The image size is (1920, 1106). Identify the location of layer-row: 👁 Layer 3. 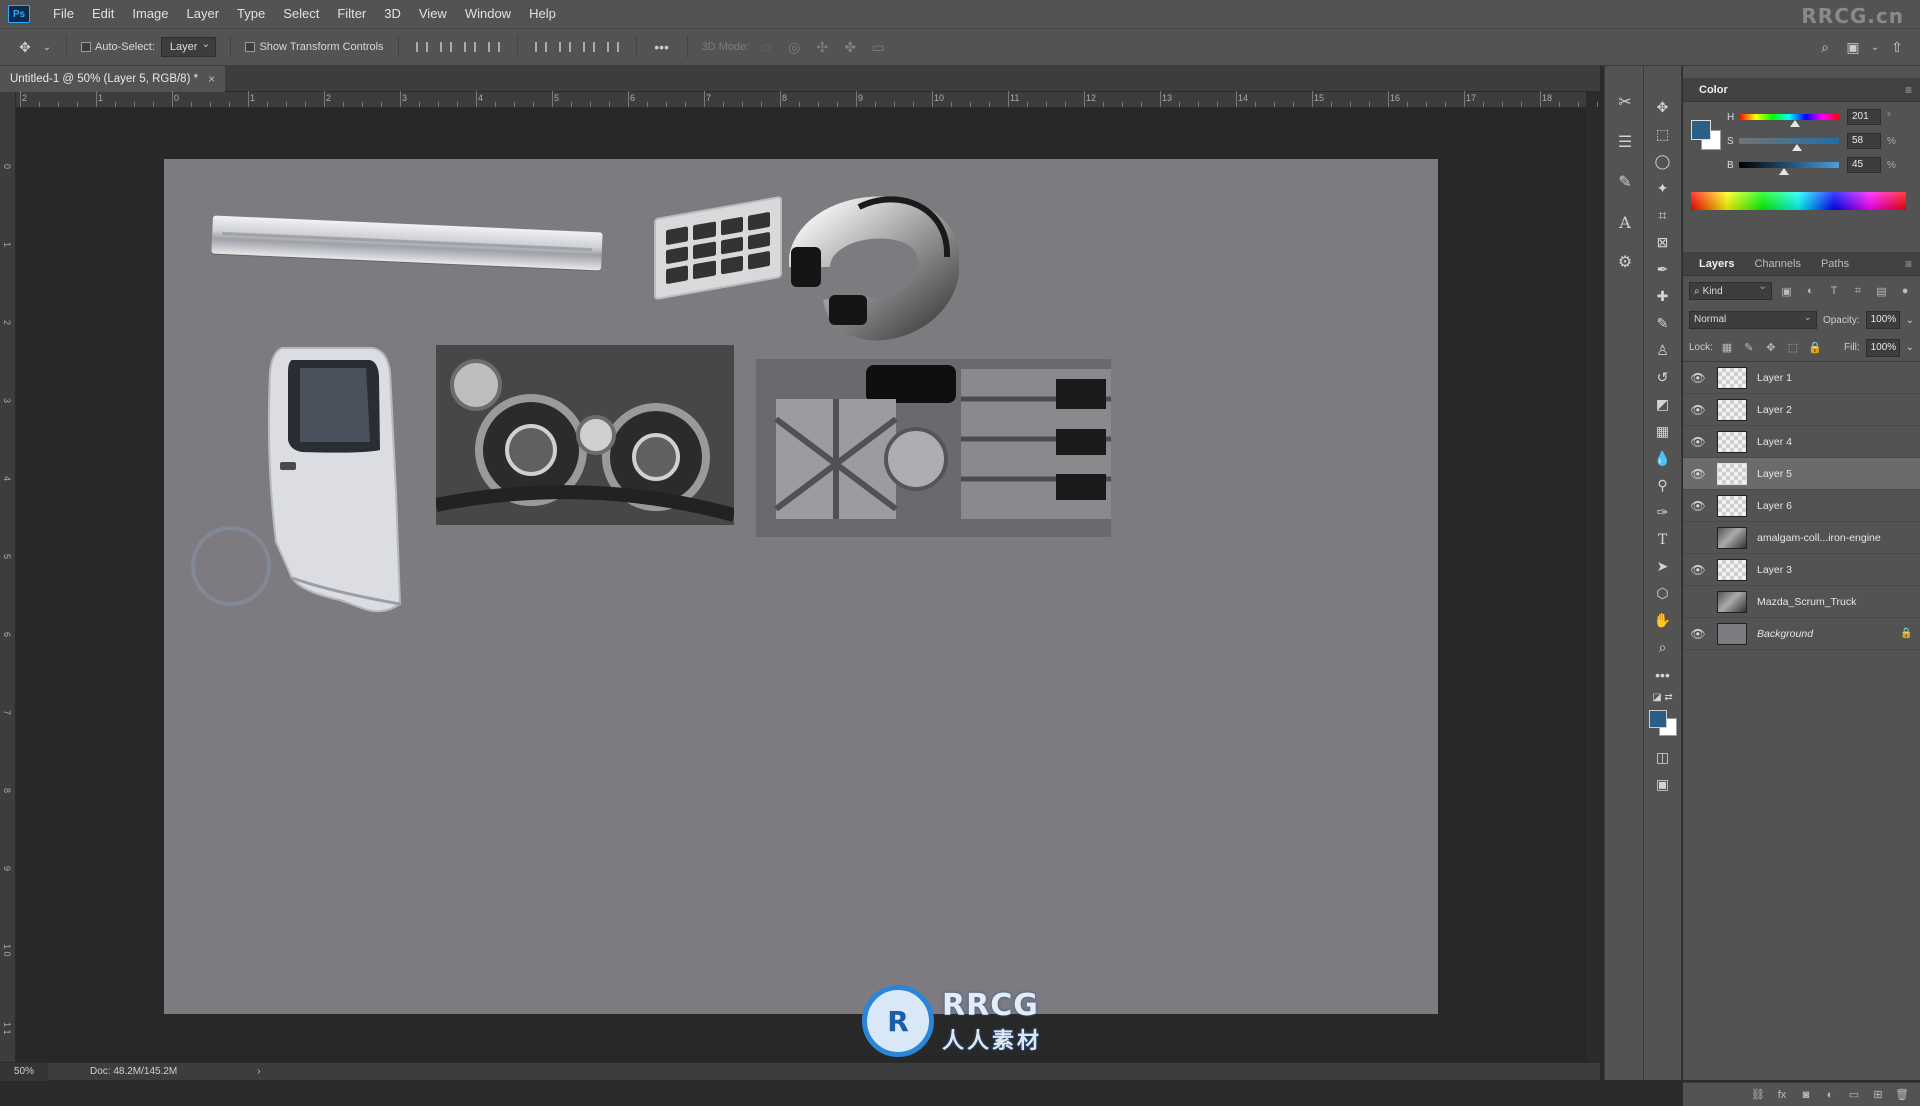
(1801, 570).